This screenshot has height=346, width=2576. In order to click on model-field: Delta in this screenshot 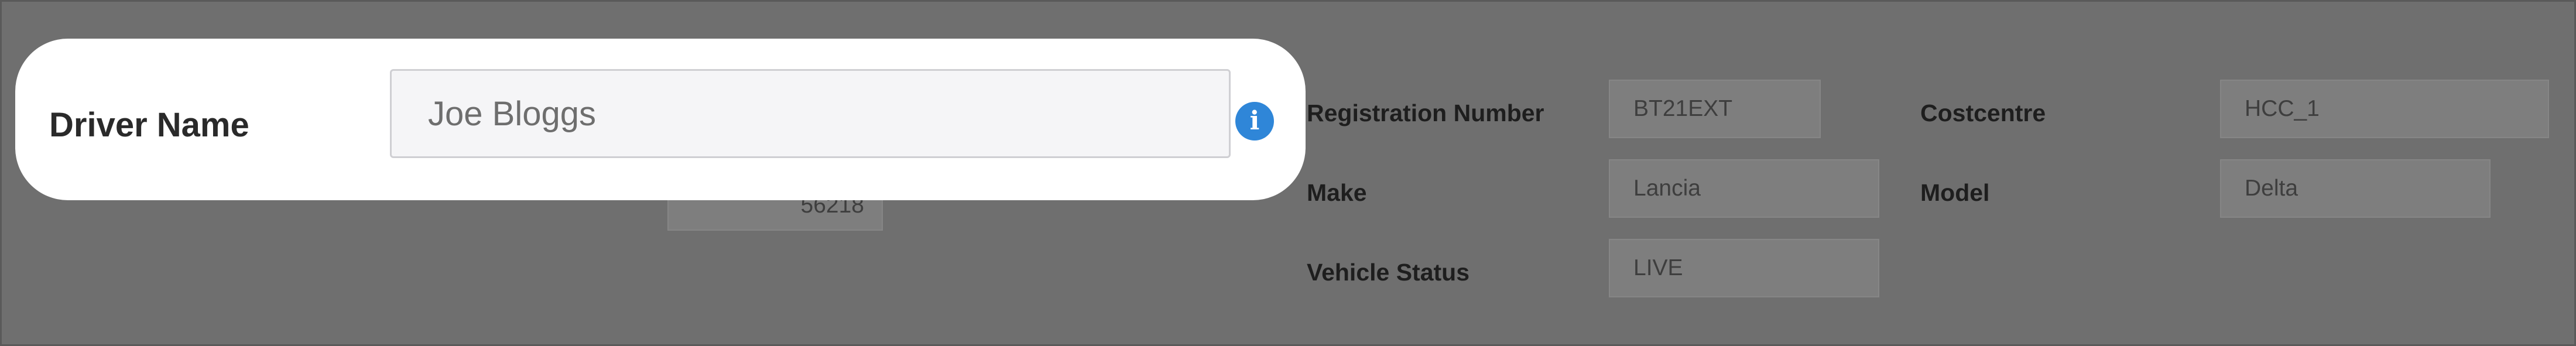, I will do `click(2355, 189)`.